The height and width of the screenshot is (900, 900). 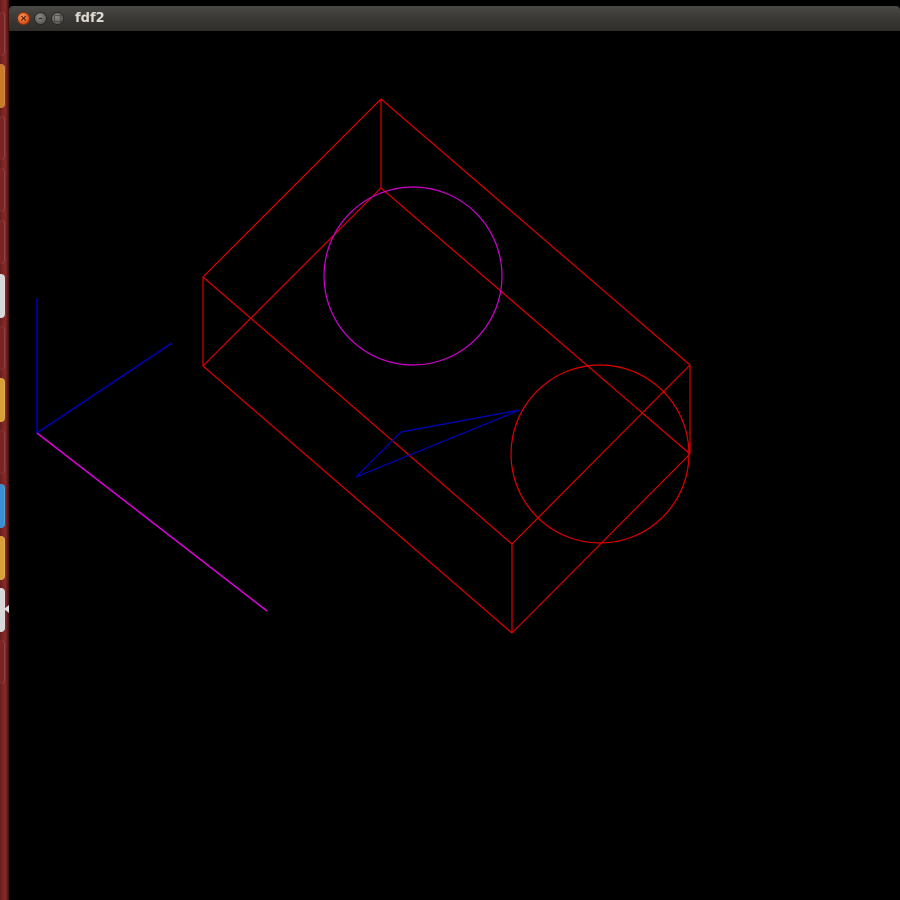 I want to click on launcher-bar, so click(x=4, y=450).